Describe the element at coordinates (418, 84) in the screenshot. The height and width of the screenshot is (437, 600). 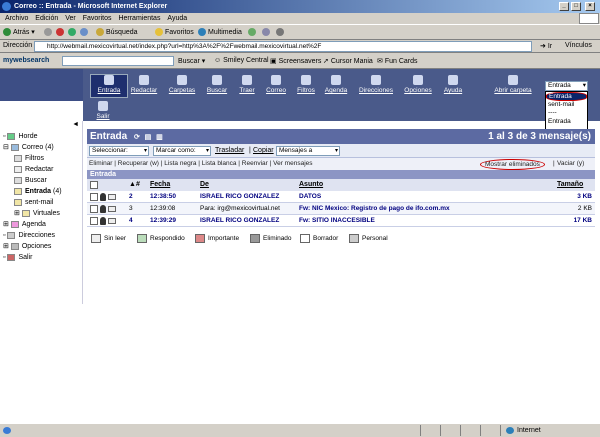
I see `nav-opciones: Opciones` at that location.